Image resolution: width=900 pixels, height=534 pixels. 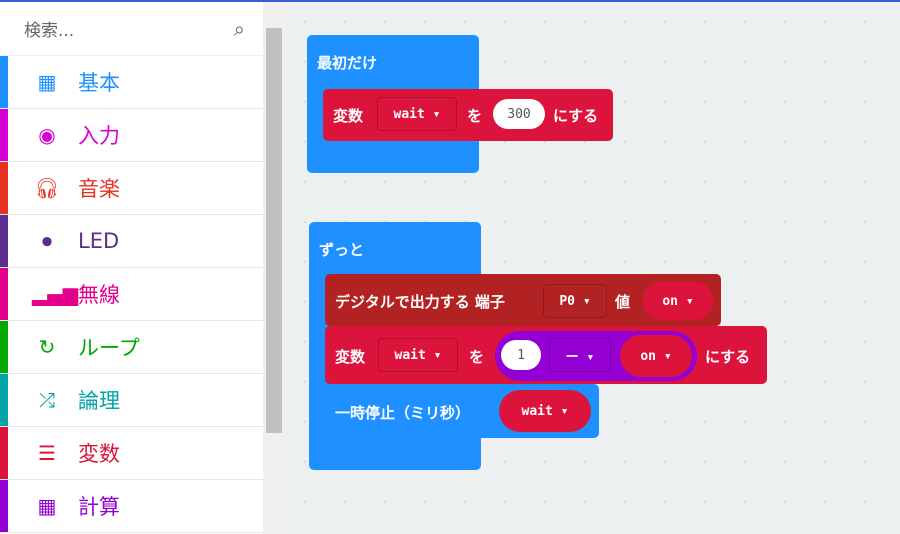 I want to click on category-label: LED, so click(x=99, y=241).